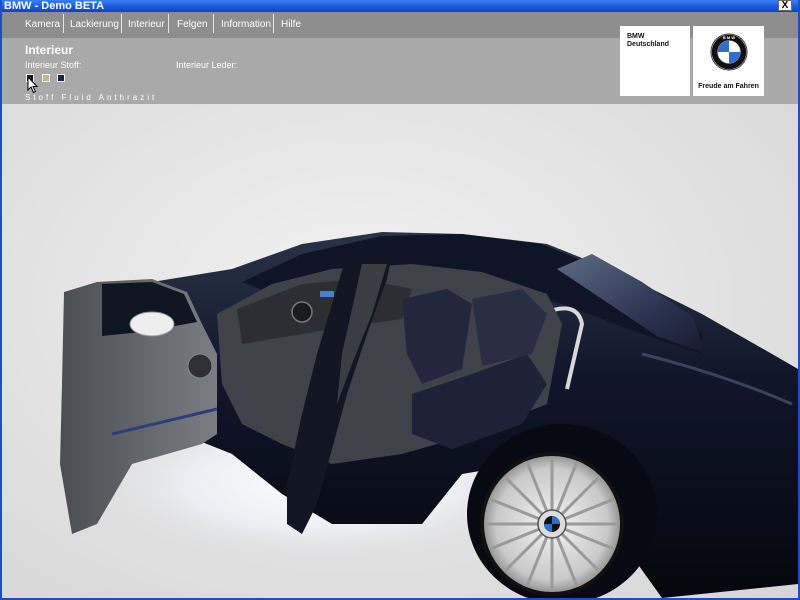 Image resolution: width=800 pixels, height=600 pixels. Describe the element at coordinates (400, 6) in the screenshot. I see `title-bar: BMW - Demo BETA X` at that location.